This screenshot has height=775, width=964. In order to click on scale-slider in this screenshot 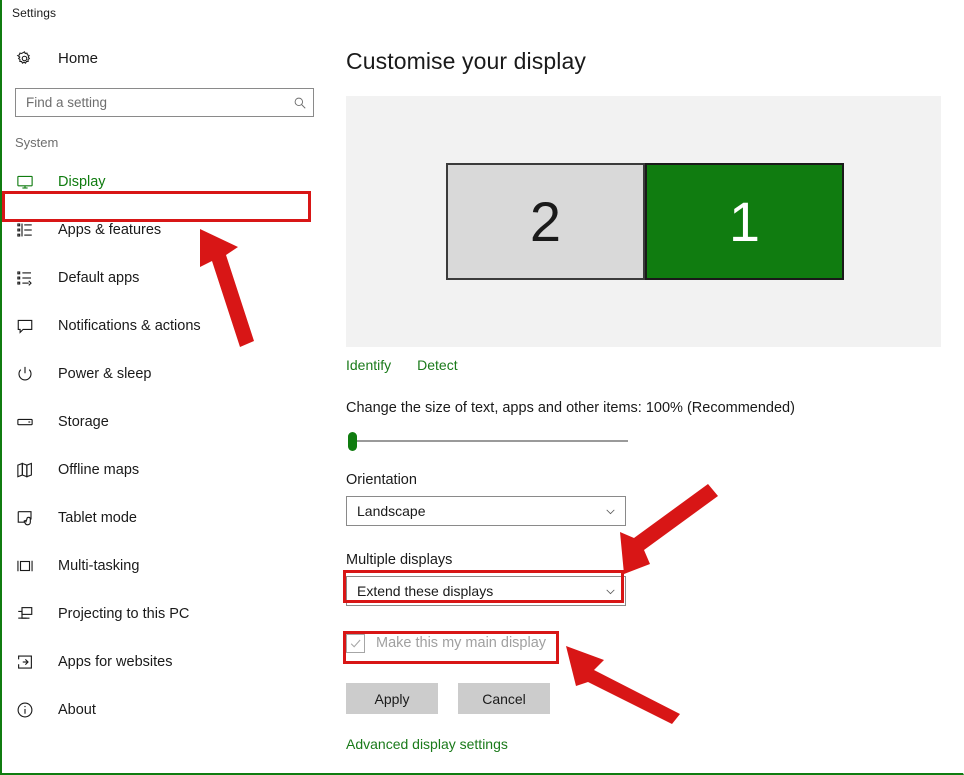, I will do `click(487, 441)`.